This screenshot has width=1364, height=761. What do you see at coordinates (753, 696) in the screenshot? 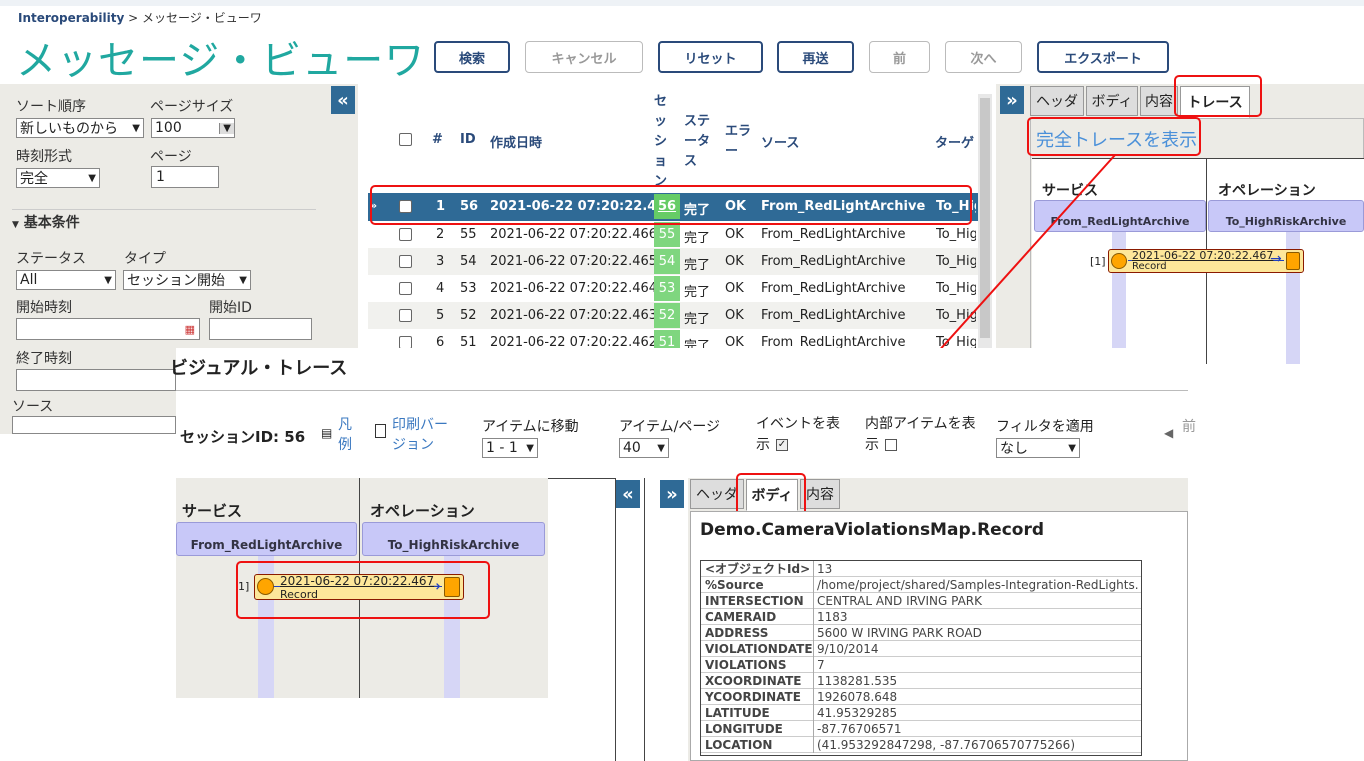
I see `body-key: YCOORDINATE` at bounding box center [753, 696].